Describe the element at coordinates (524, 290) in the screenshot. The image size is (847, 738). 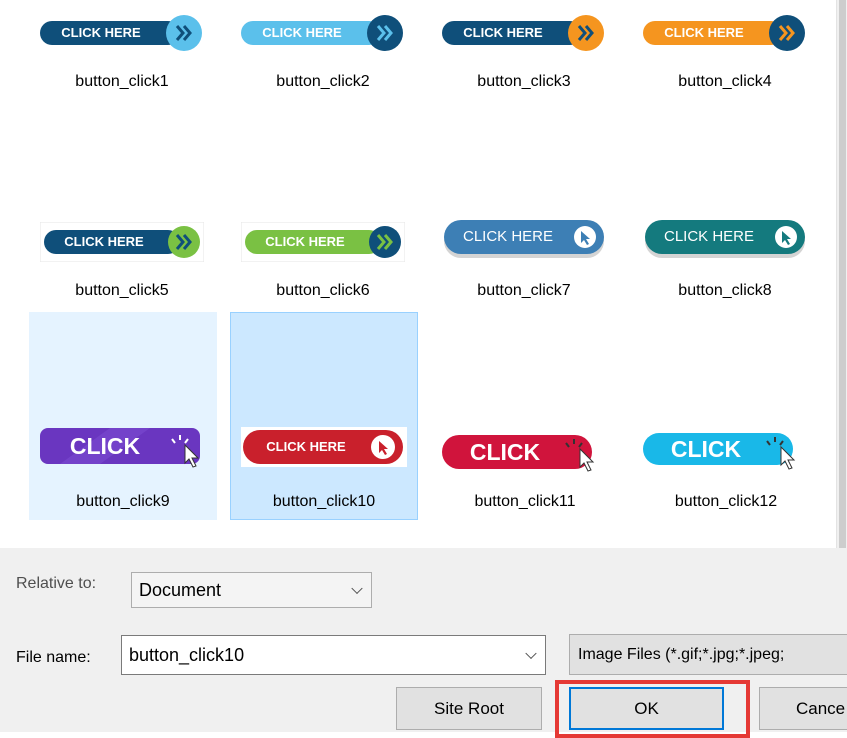
I see `file-label: button_click7` at that location.